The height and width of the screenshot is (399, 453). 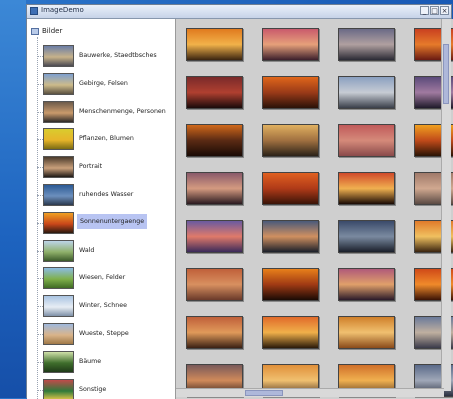 I want to click on tree-item-label: Wiesen, Felder, so click(x=102, y=278).